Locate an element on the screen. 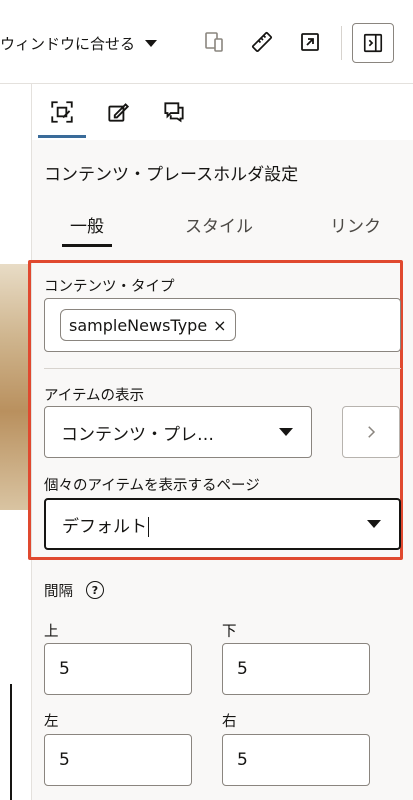  tab-style: スタイル is located at coordinates (219, 224).